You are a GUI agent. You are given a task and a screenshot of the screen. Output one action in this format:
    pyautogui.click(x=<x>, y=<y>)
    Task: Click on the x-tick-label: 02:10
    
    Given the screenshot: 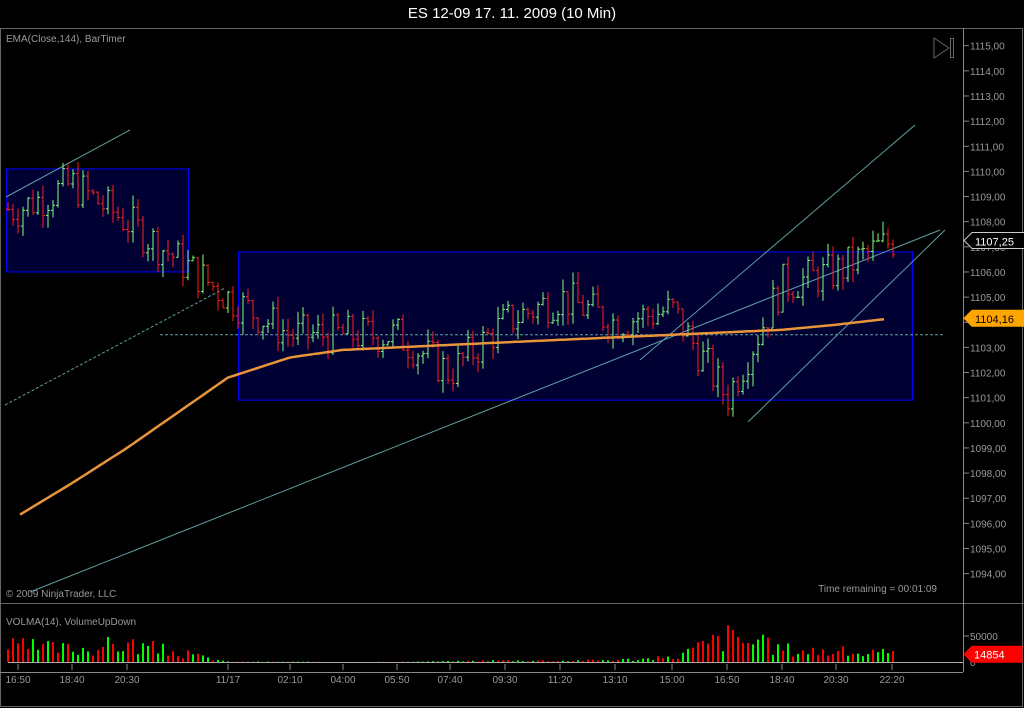 What is the action you would take?
    pyautogui.click(x=289, y=680)
    